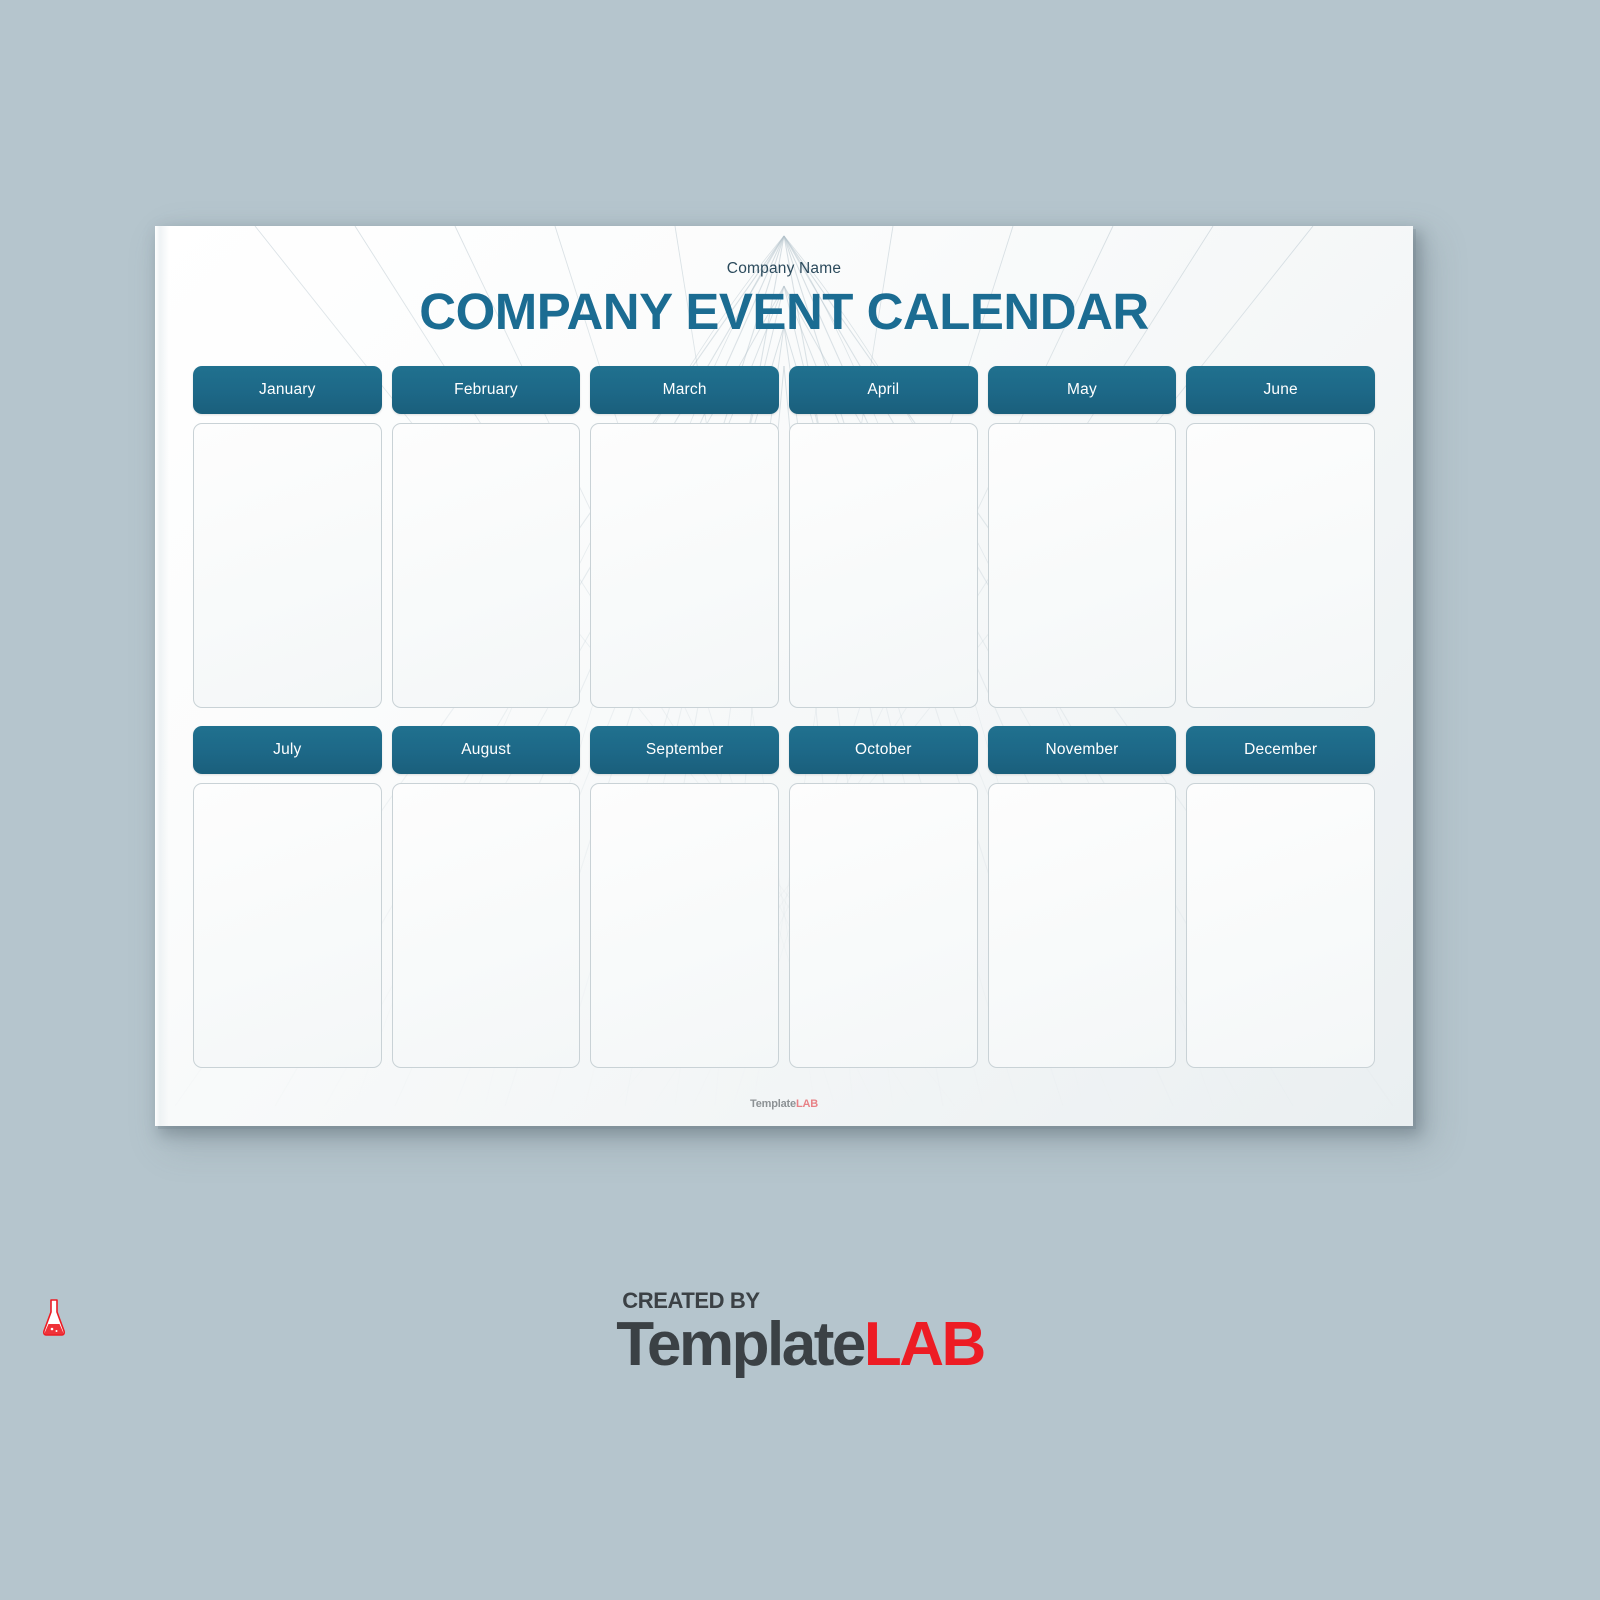  I want to click on logo-text-lab: LAB, so click(924, 1344).